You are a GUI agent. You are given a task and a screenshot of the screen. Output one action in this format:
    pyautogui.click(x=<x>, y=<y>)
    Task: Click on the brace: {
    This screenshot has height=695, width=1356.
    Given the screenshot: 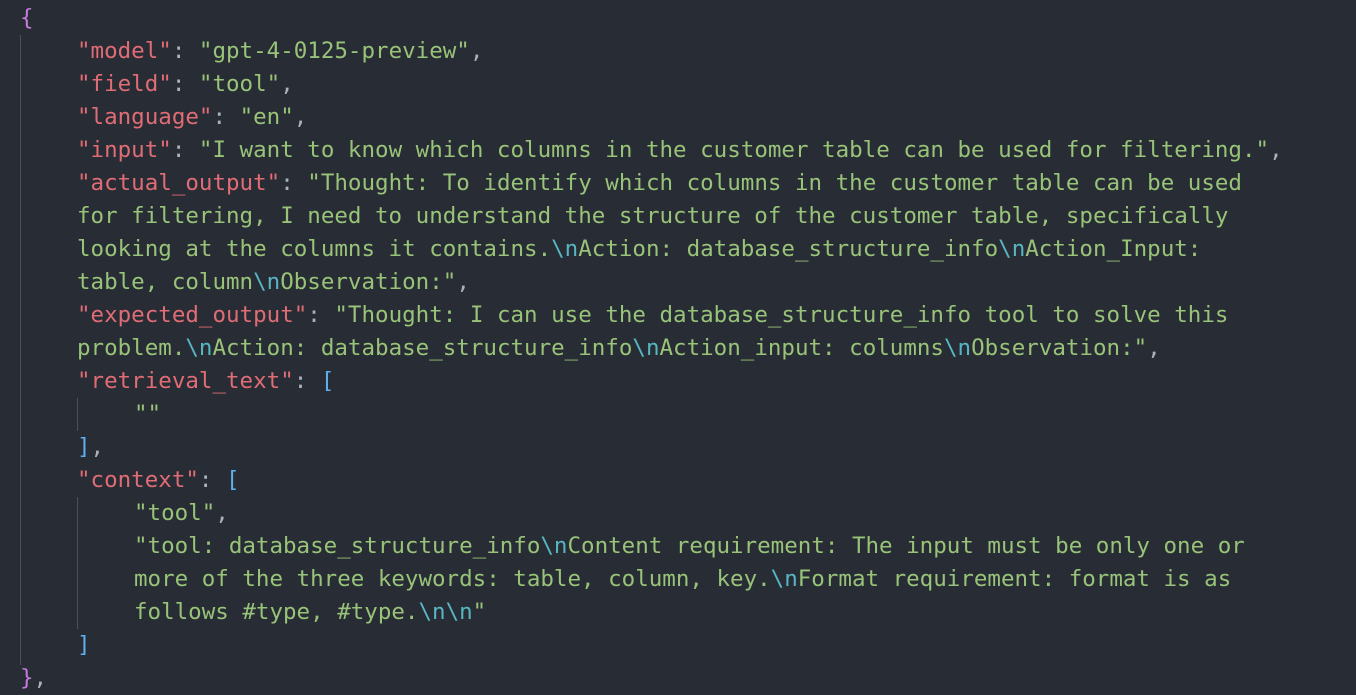 What is the action you would take?
    pyautogui.click(x=27, y=18)
    